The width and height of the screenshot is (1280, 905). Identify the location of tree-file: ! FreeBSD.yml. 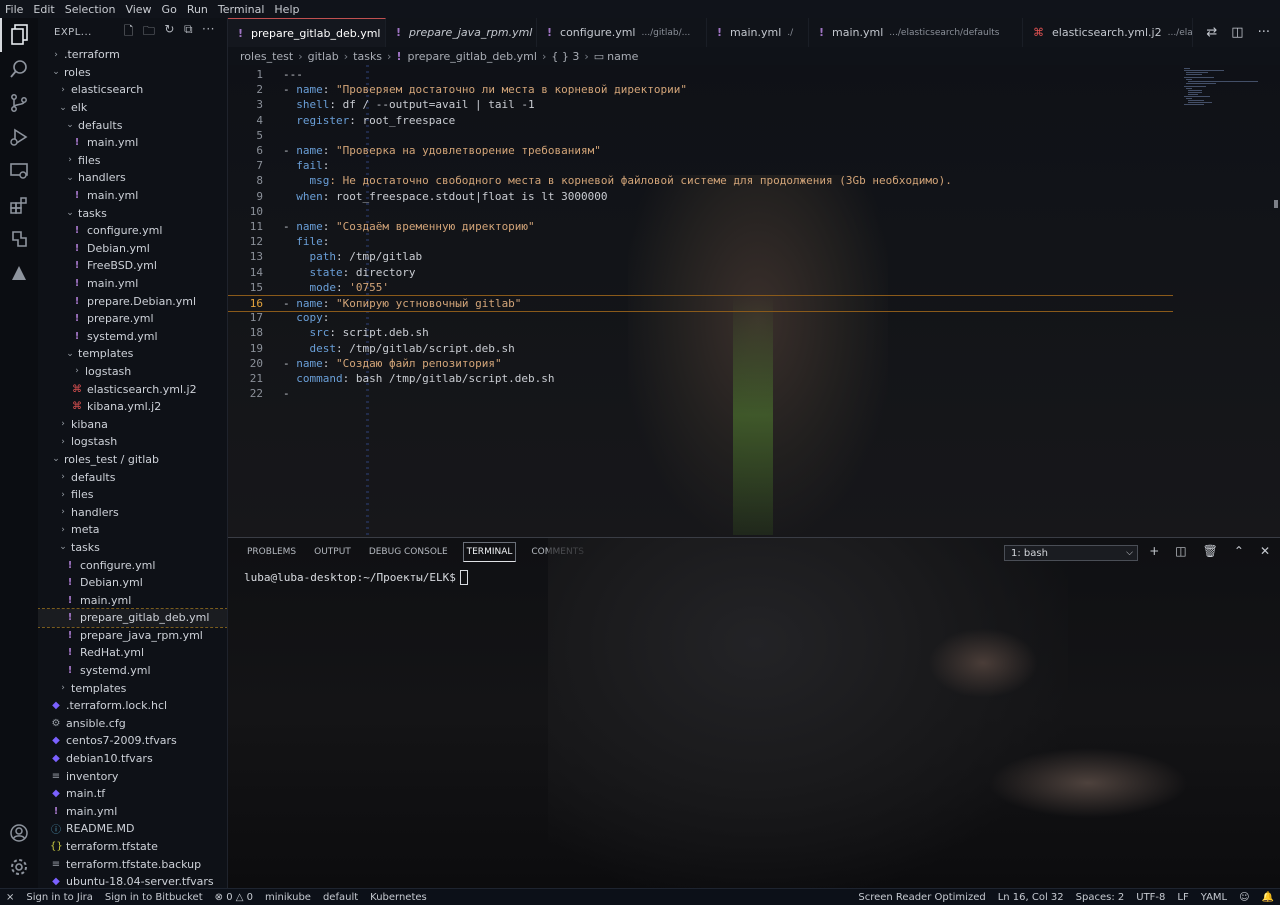
(132, 266).